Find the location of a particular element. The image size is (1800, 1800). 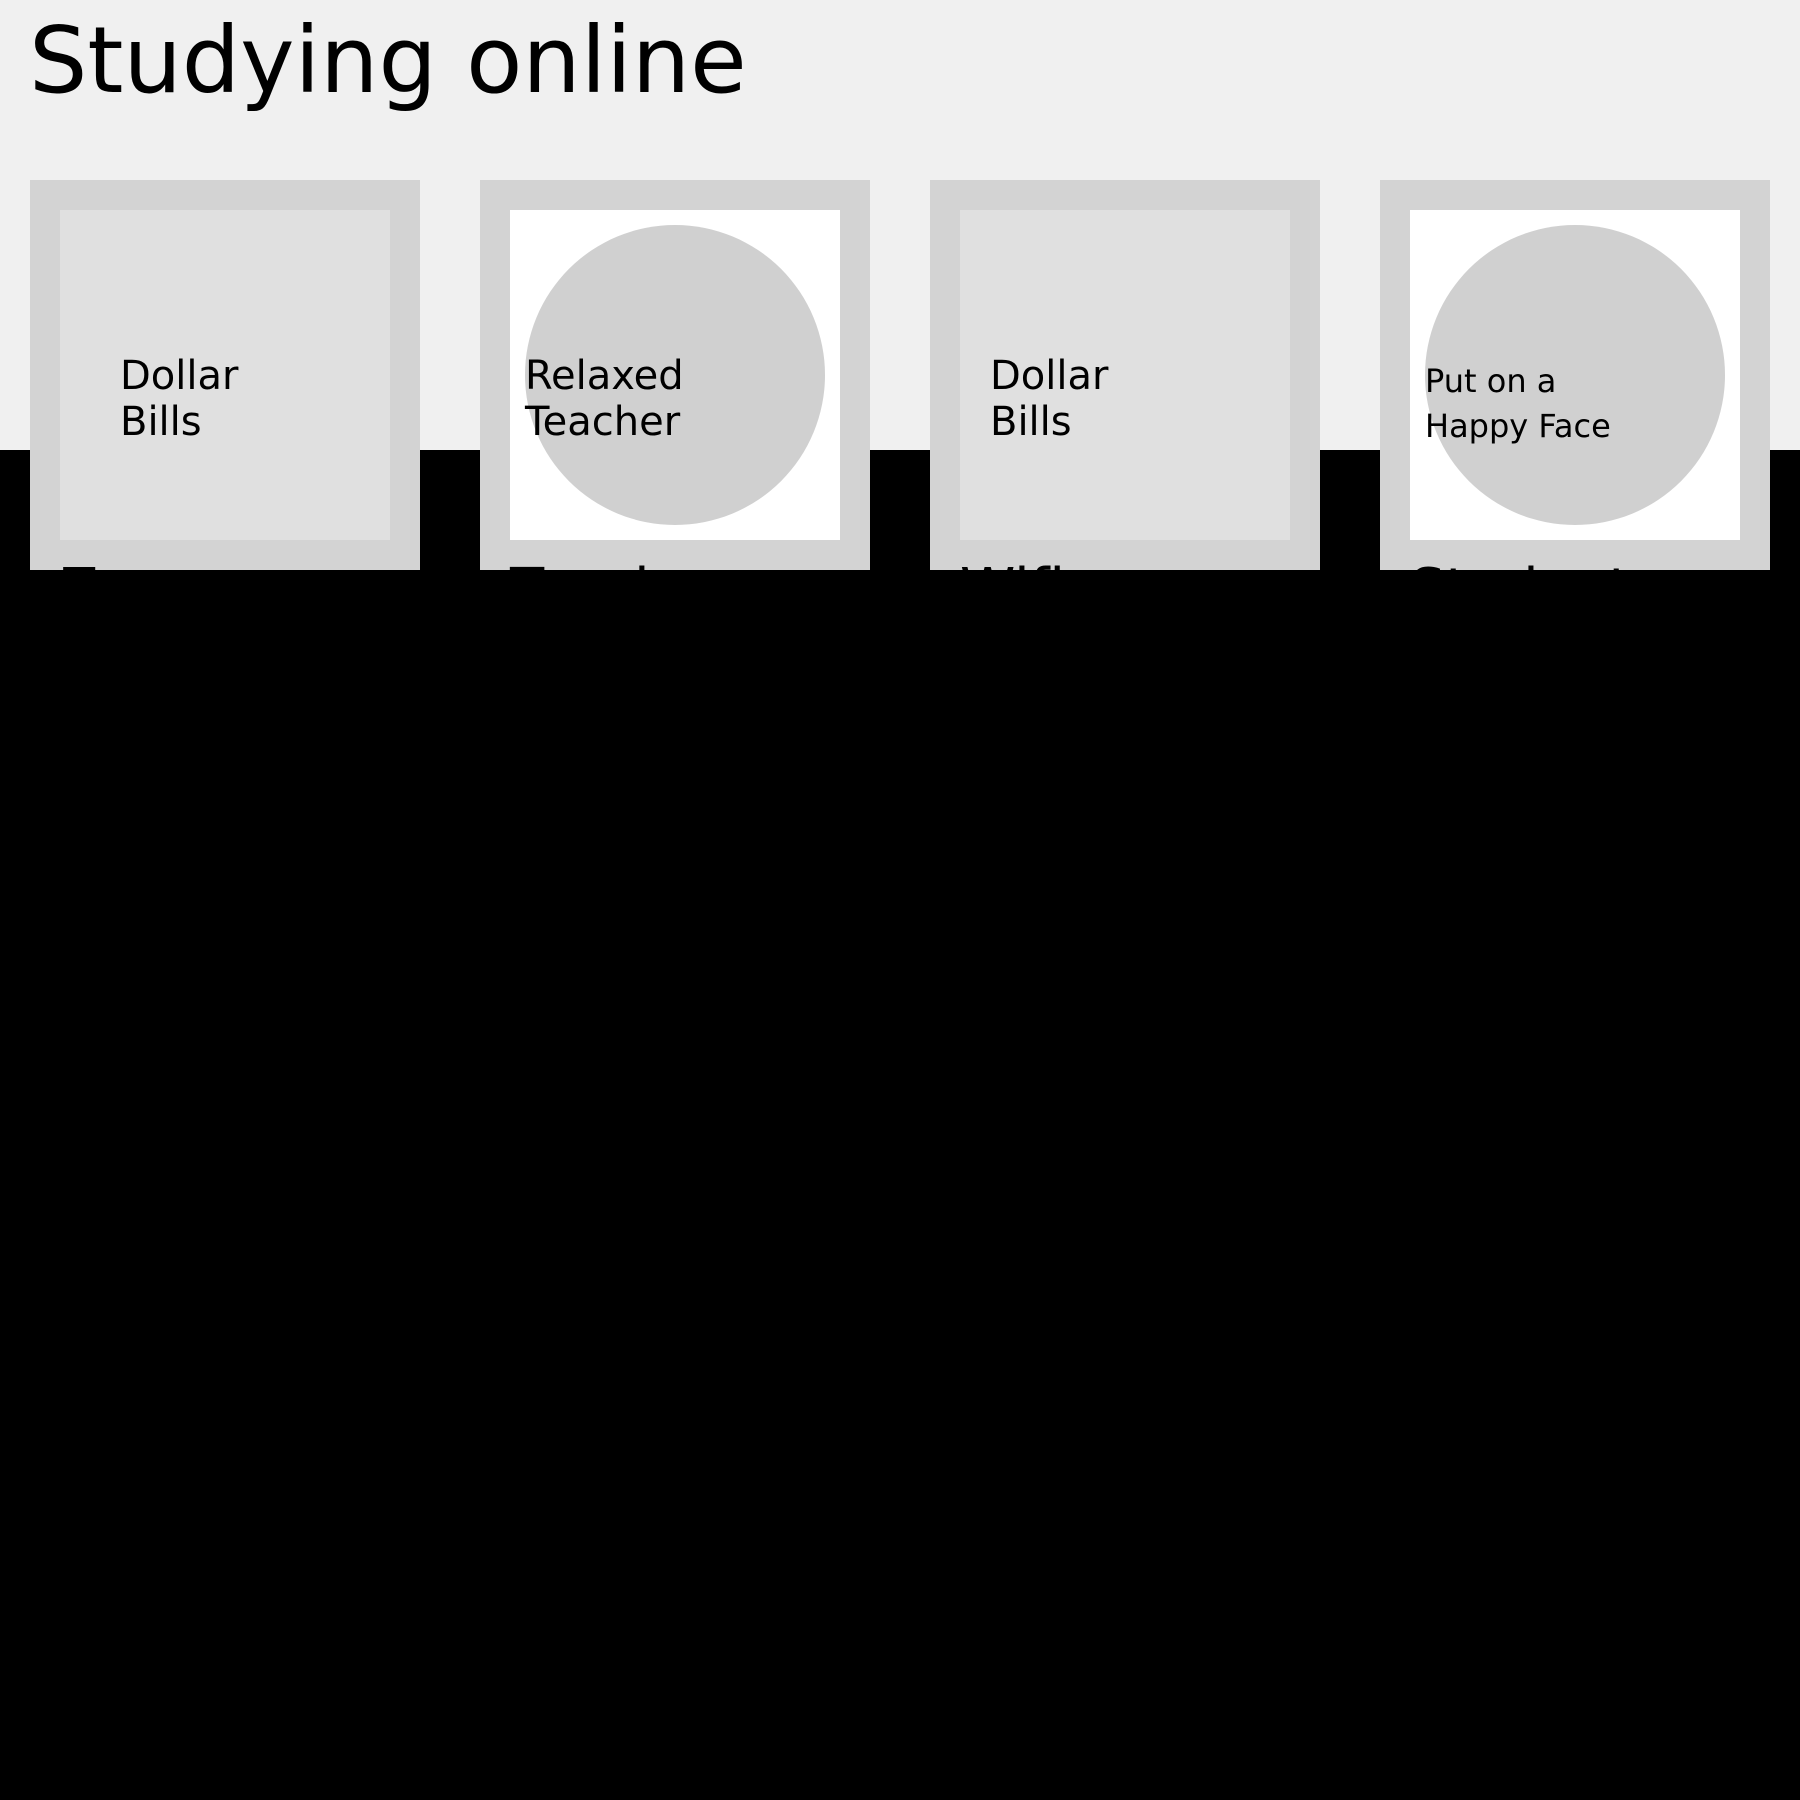

card-teacher: Relaxed Teacher Teacher is located at coordinates (675, 375).